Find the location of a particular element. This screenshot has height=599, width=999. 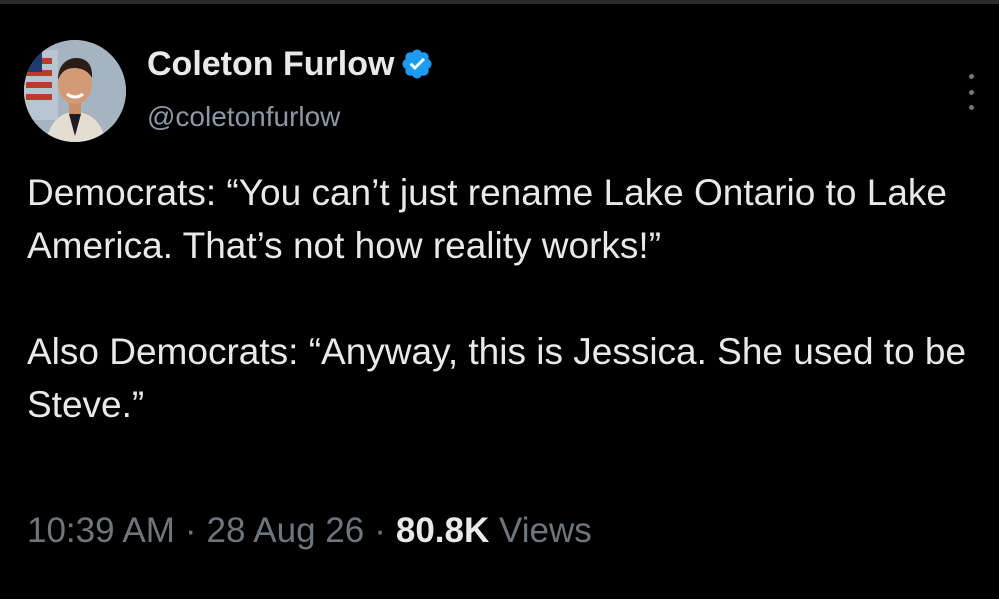

verified-badge-icon is located at coordinates (417, 64).